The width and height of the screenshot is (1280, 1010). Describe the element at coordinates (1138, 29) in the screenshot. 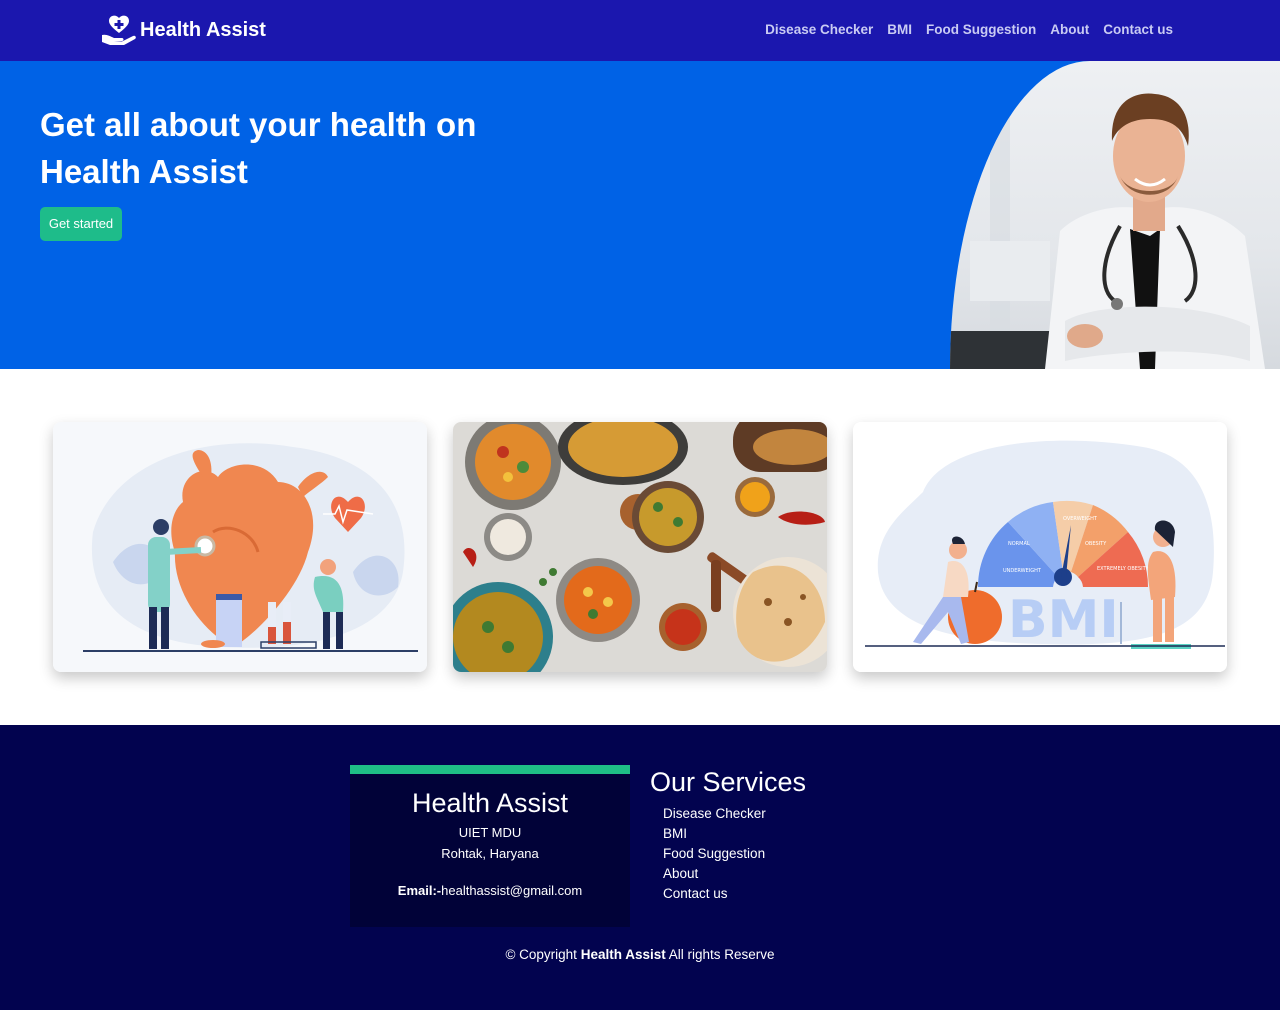

I see `nav-link-contact-us: Contact us` at that location.